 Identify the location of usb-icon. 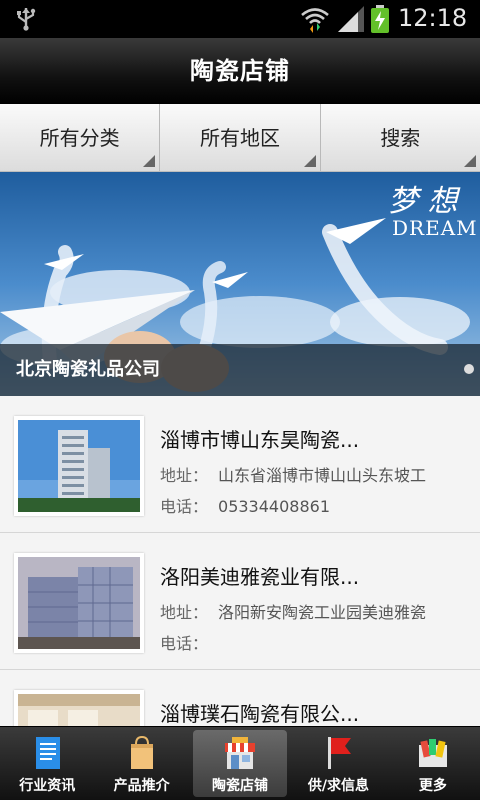
(26, 19).